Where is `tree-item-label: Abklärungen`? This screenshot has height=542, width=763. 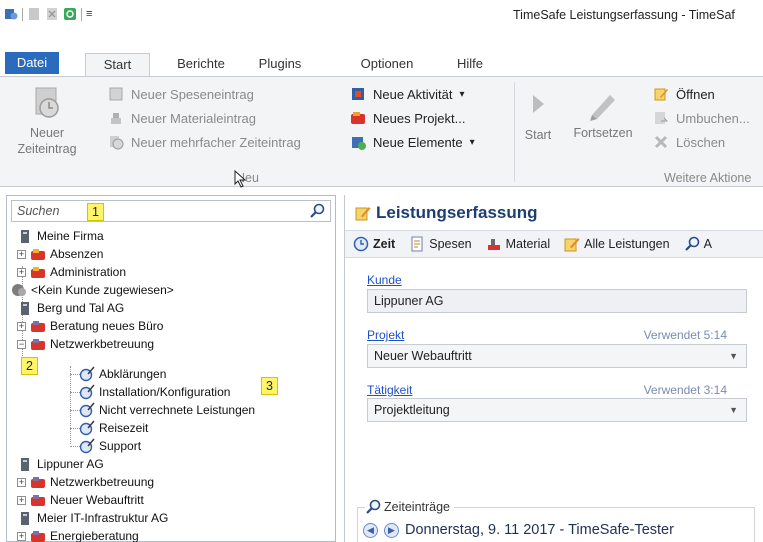
tree-item-label: Abklärungen is located at coordinates (133, 374).